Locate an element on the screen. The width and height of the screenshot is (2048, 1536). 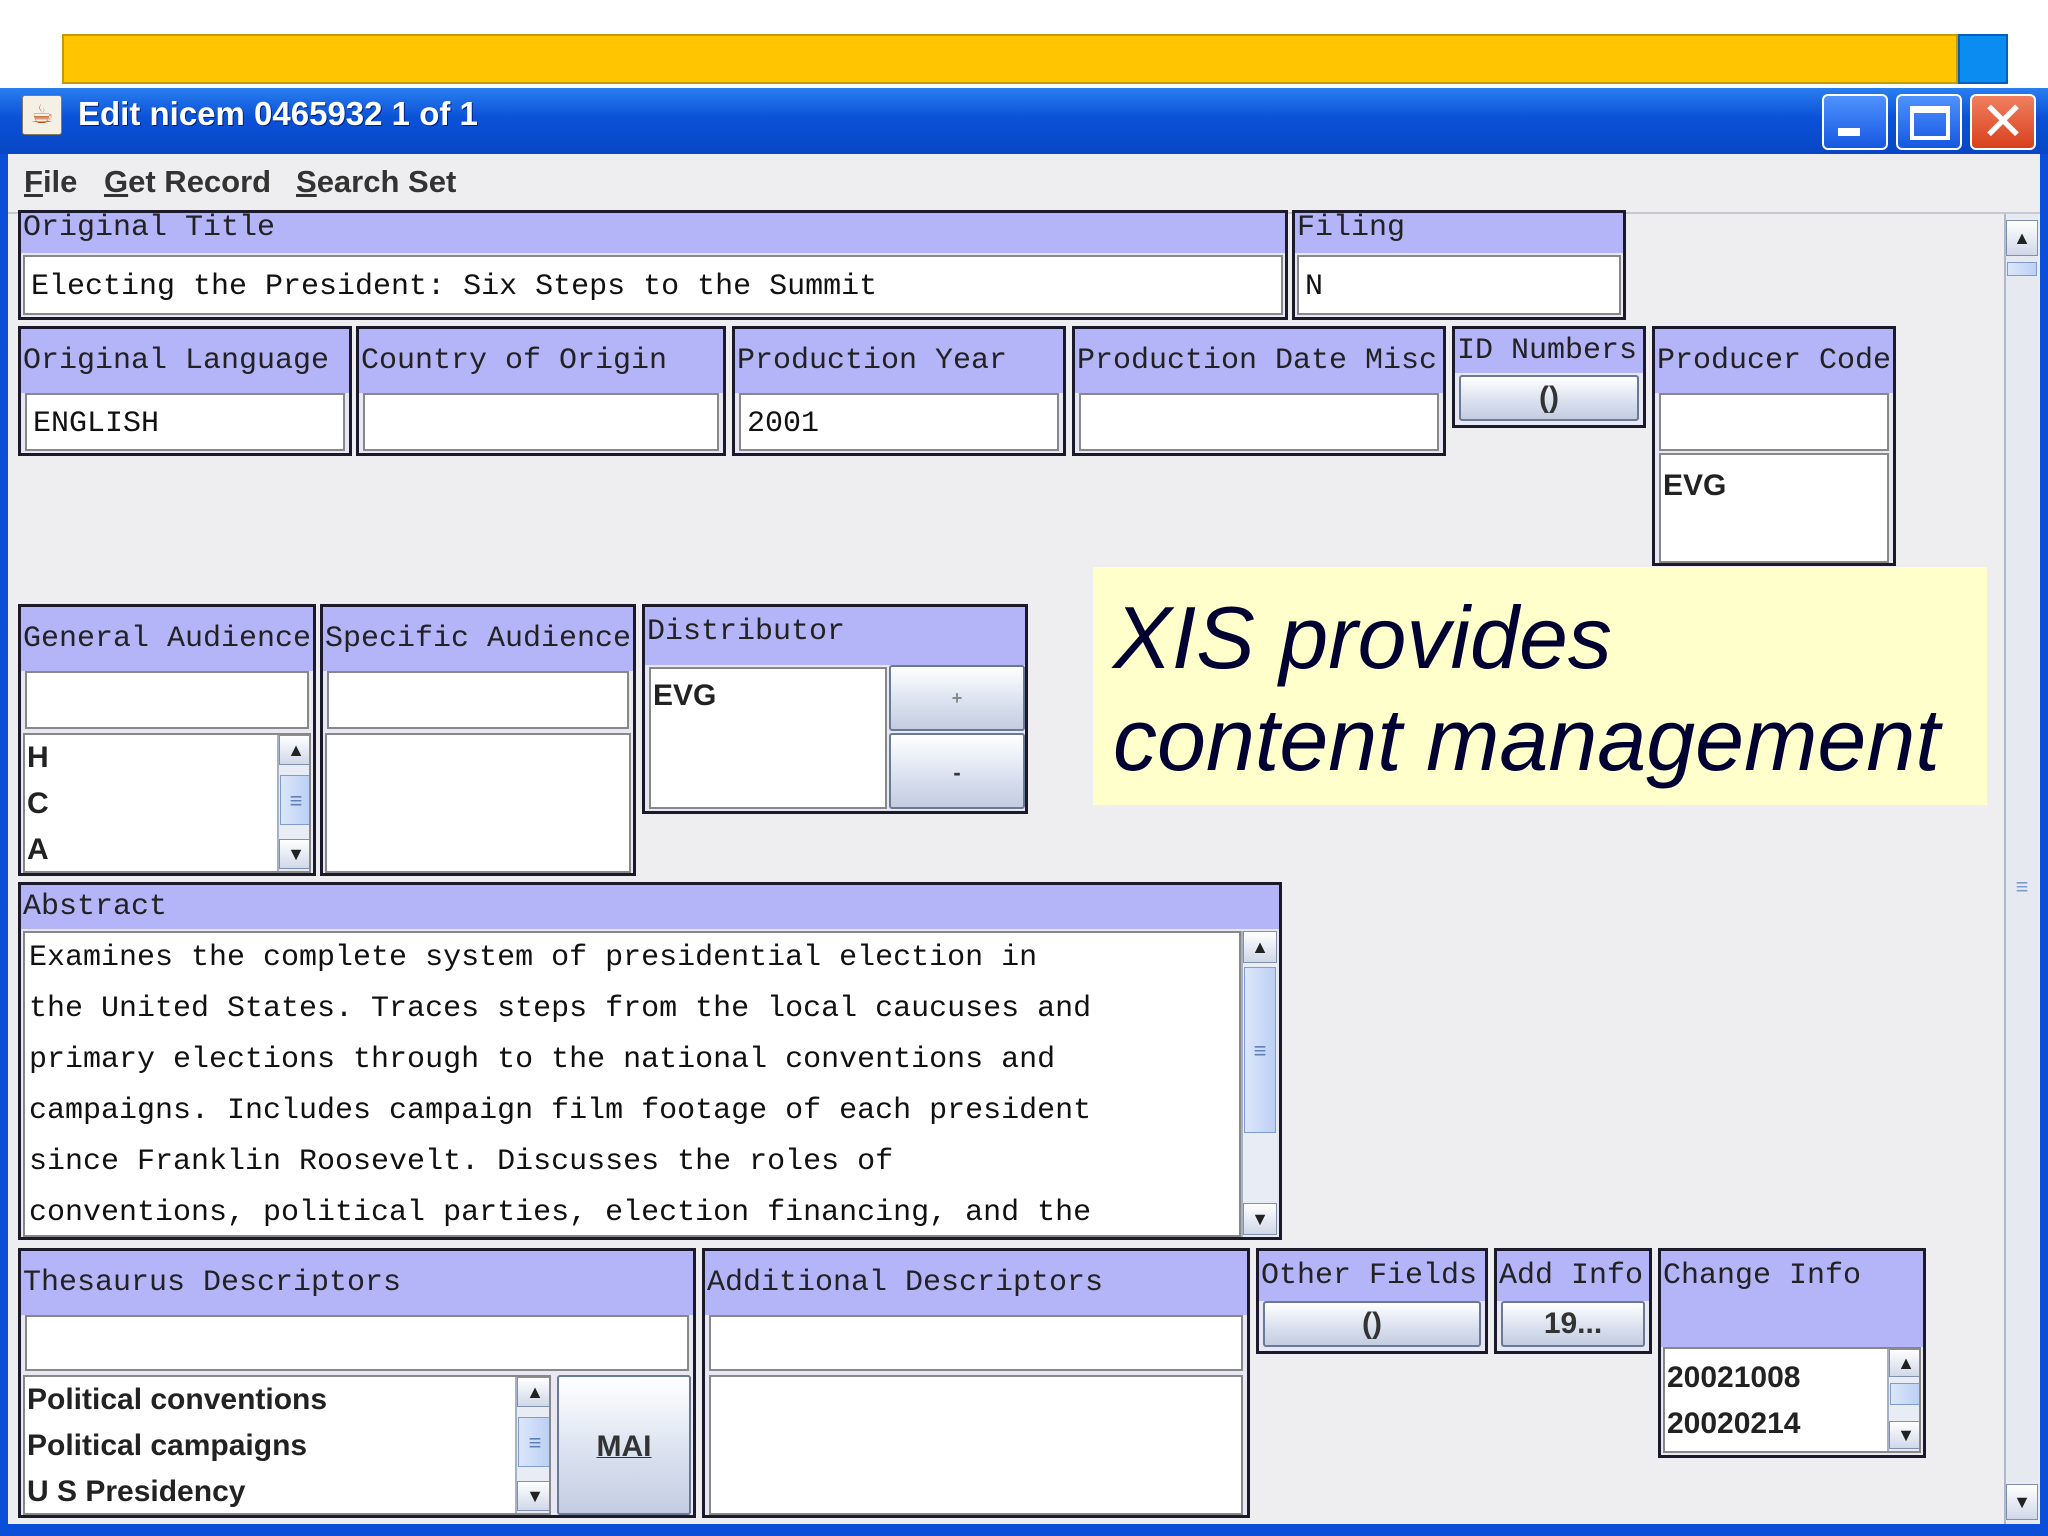
id-numbers-label: ID Numbers is located at coordinates (1549, 351).